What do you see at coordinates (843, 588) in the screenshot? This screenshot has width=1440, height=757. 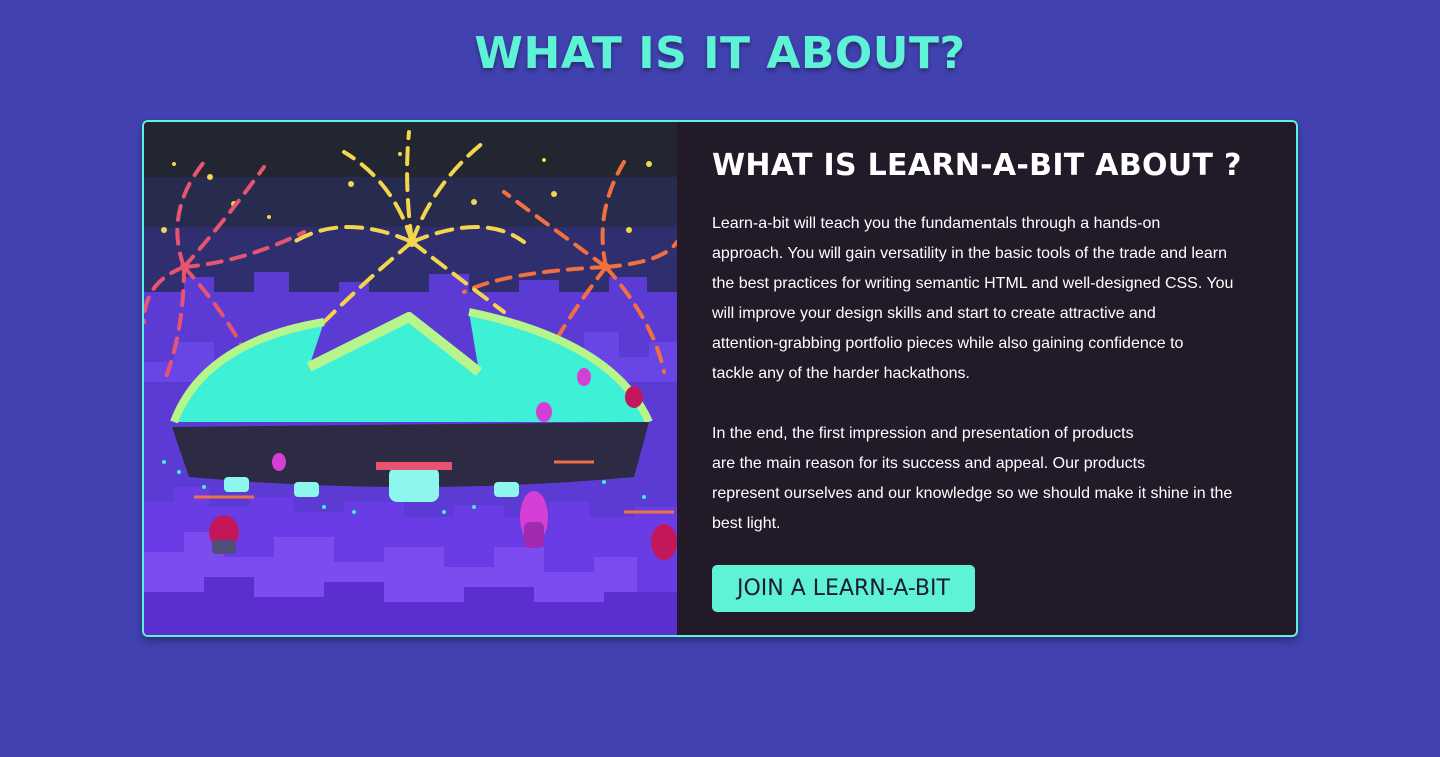 I see `join-learn-a-bit-button: JOIN A LEARN-A-BIT` at bounding box center [843, 588].